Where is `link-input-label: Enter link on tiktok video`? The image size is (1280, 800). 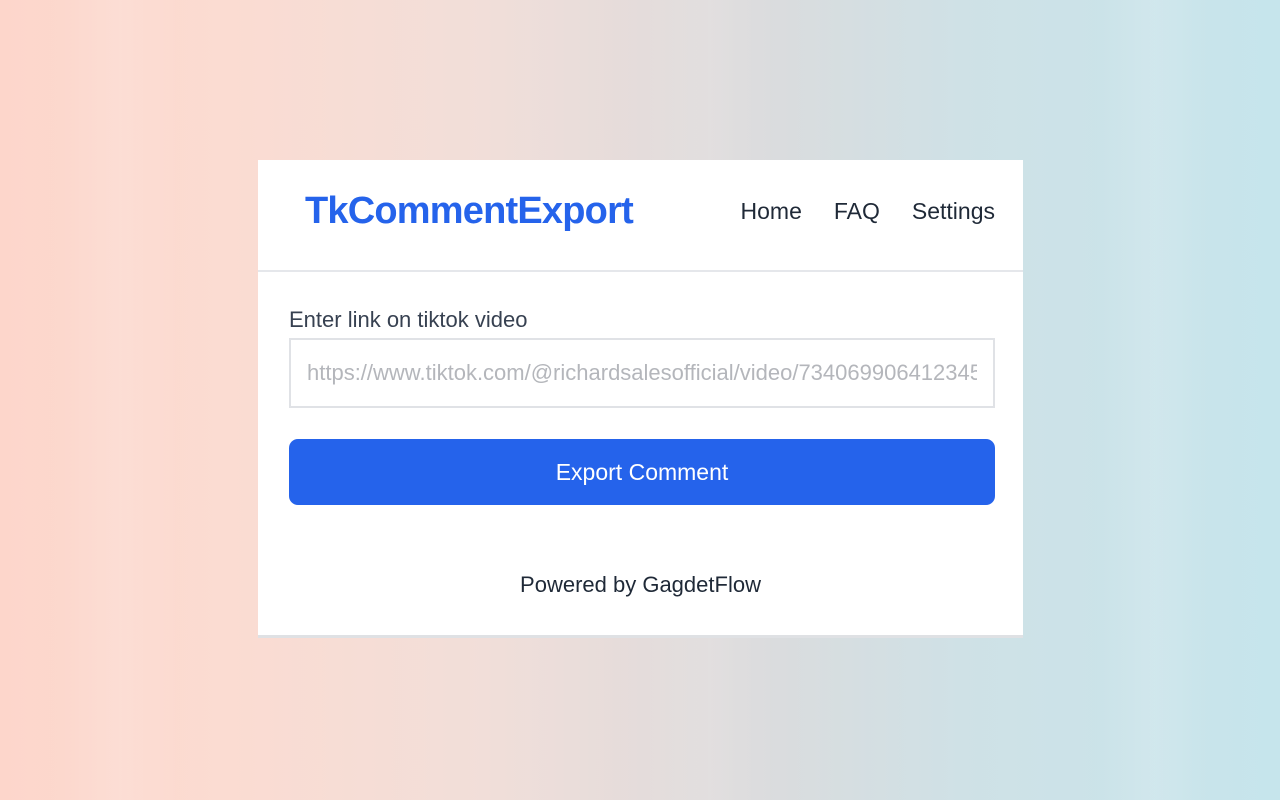 link-input-label: Enter link on tiktok video is located at coordinates (408, 319).